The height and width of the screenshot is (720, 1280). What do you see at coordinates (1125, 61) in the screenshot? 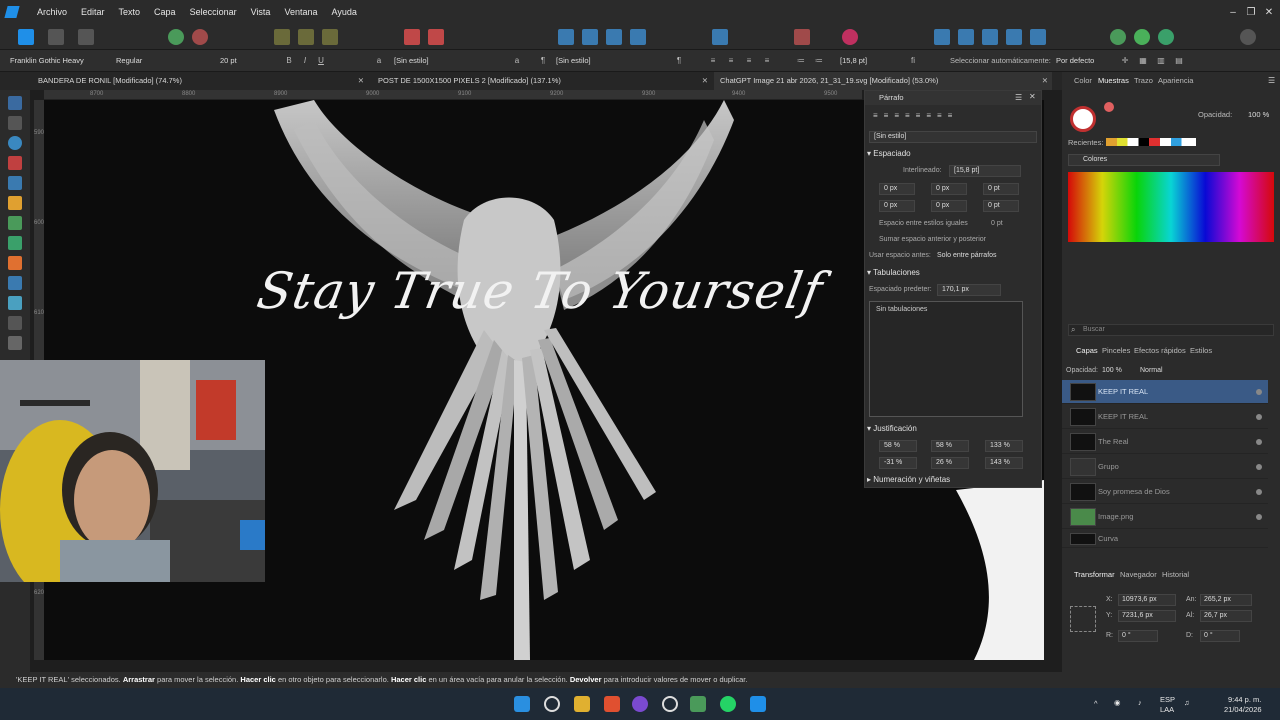
I see `move-options-icon: ✛` at bounding box center [1125, 61].